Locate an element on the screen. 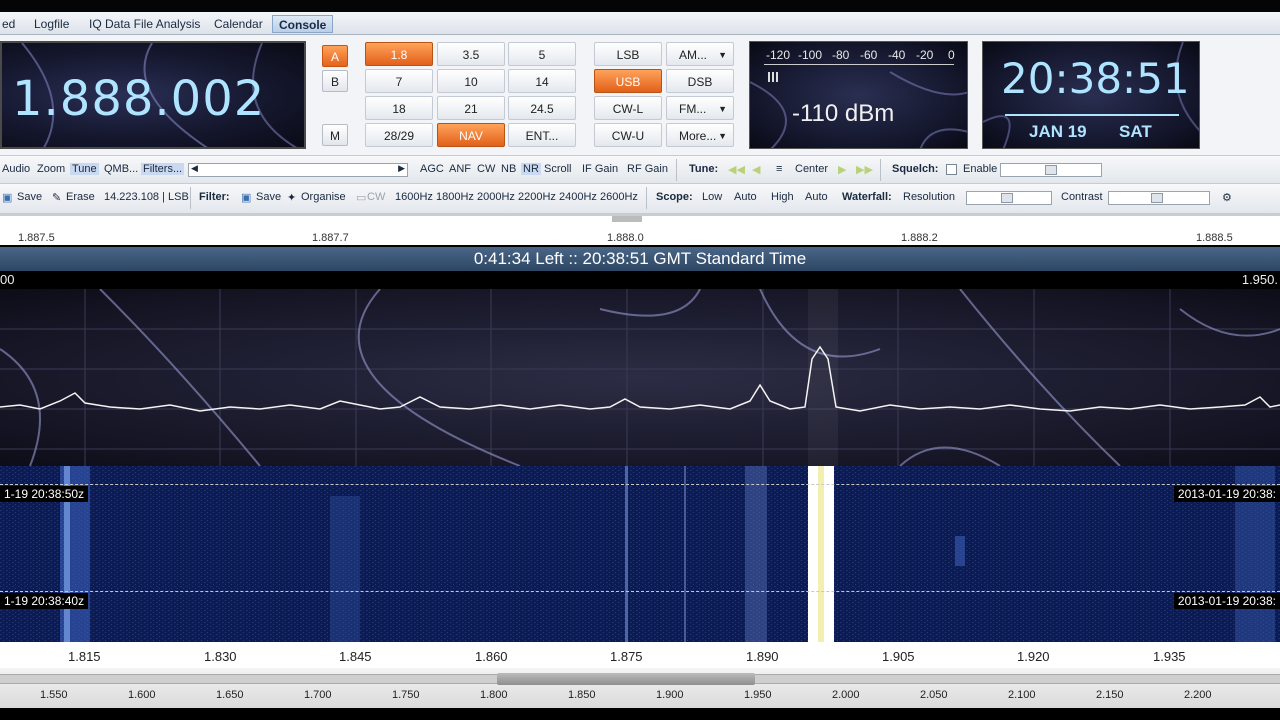  mode-cwu-button: CW-U is located at coordinates (628, 135).